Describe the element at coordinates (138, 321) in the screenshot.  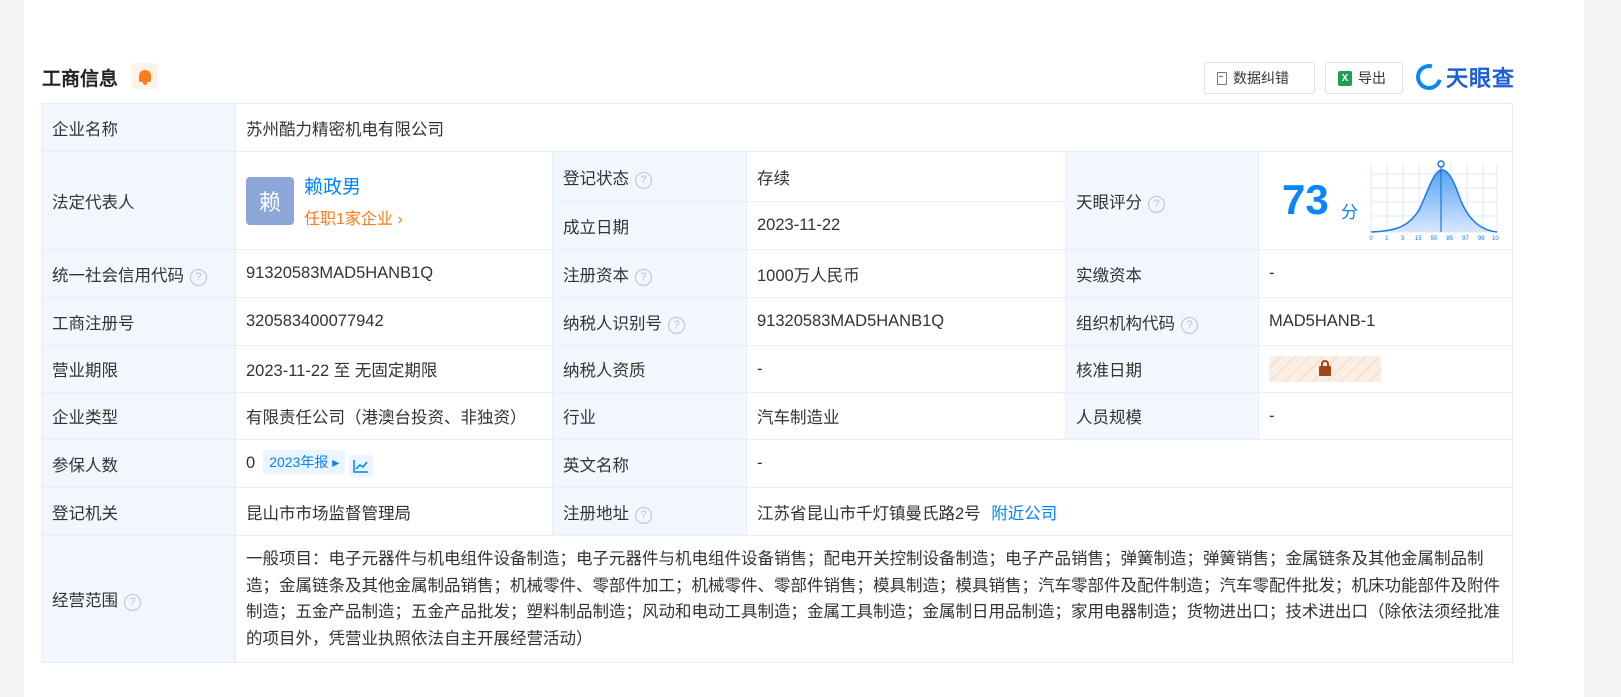
I see `reg-number-label: 工商注册号` at that location.